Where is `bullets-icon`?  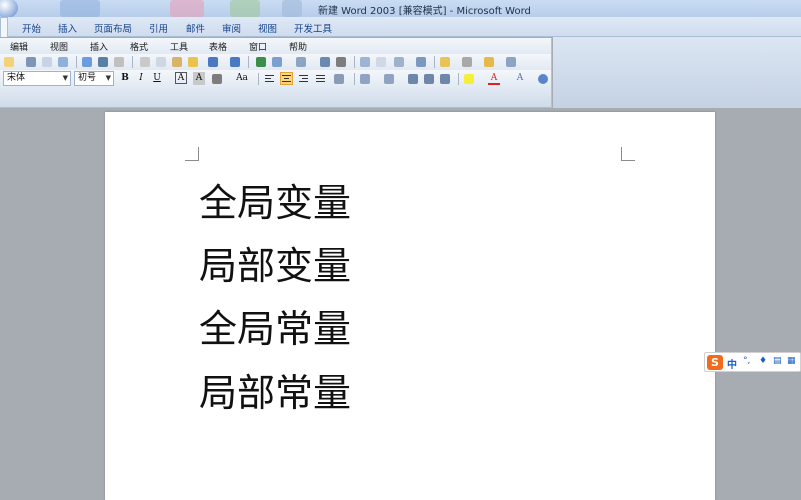
bullets-icon is located at coordinates (389, 79).